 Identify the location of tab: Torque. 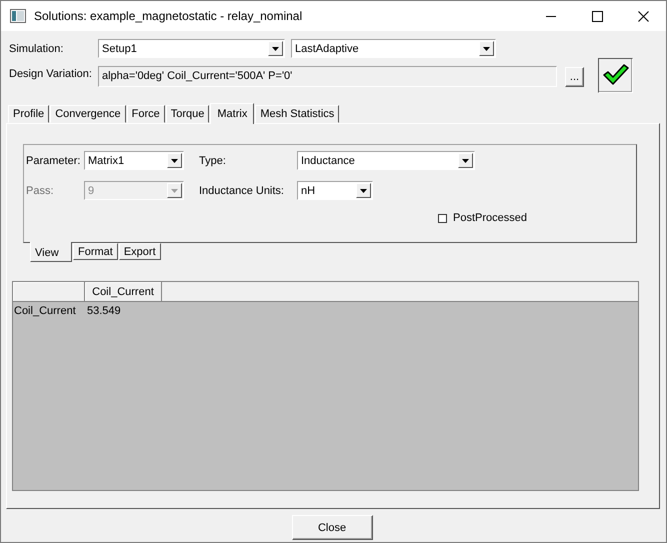
(188, 114).